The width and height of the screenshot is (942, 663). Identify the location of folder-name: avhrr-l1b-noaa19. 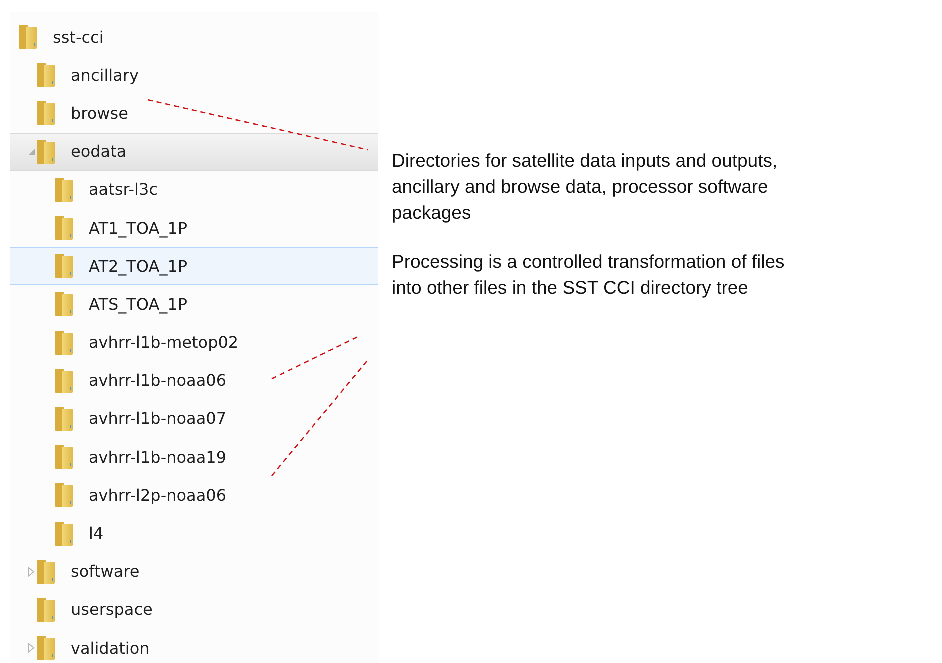
(157, 457).